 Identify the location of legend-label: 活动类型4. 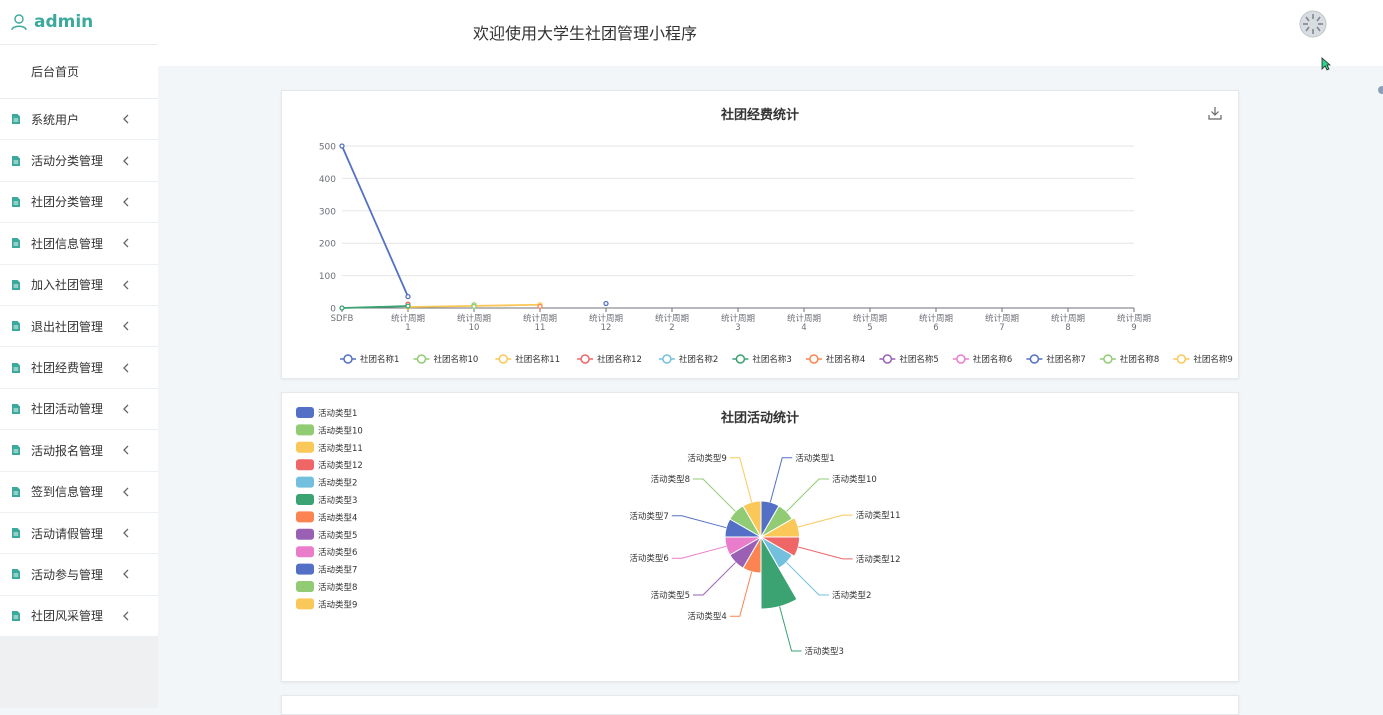
(337, 517).